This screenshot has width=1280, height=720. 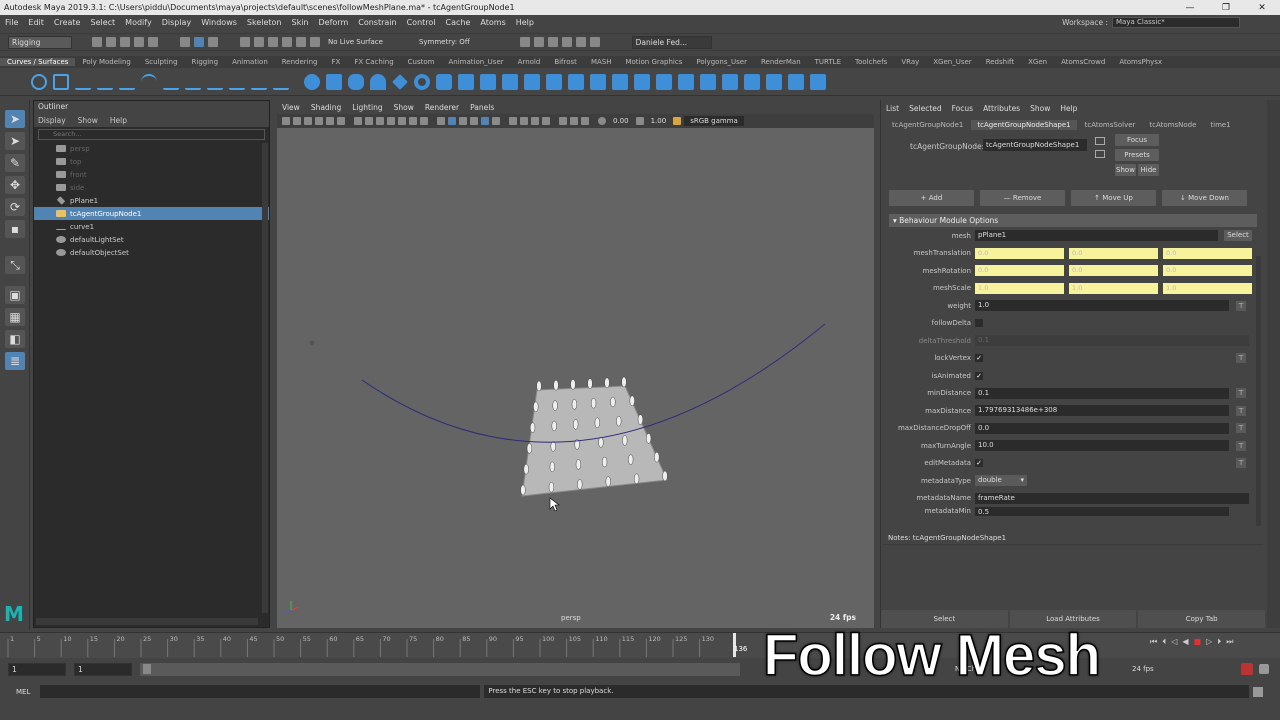 What do you see at coordinates (23, 692) in the screenshot?
I see `mel-label: MEL` at bounding box center [23, 692].